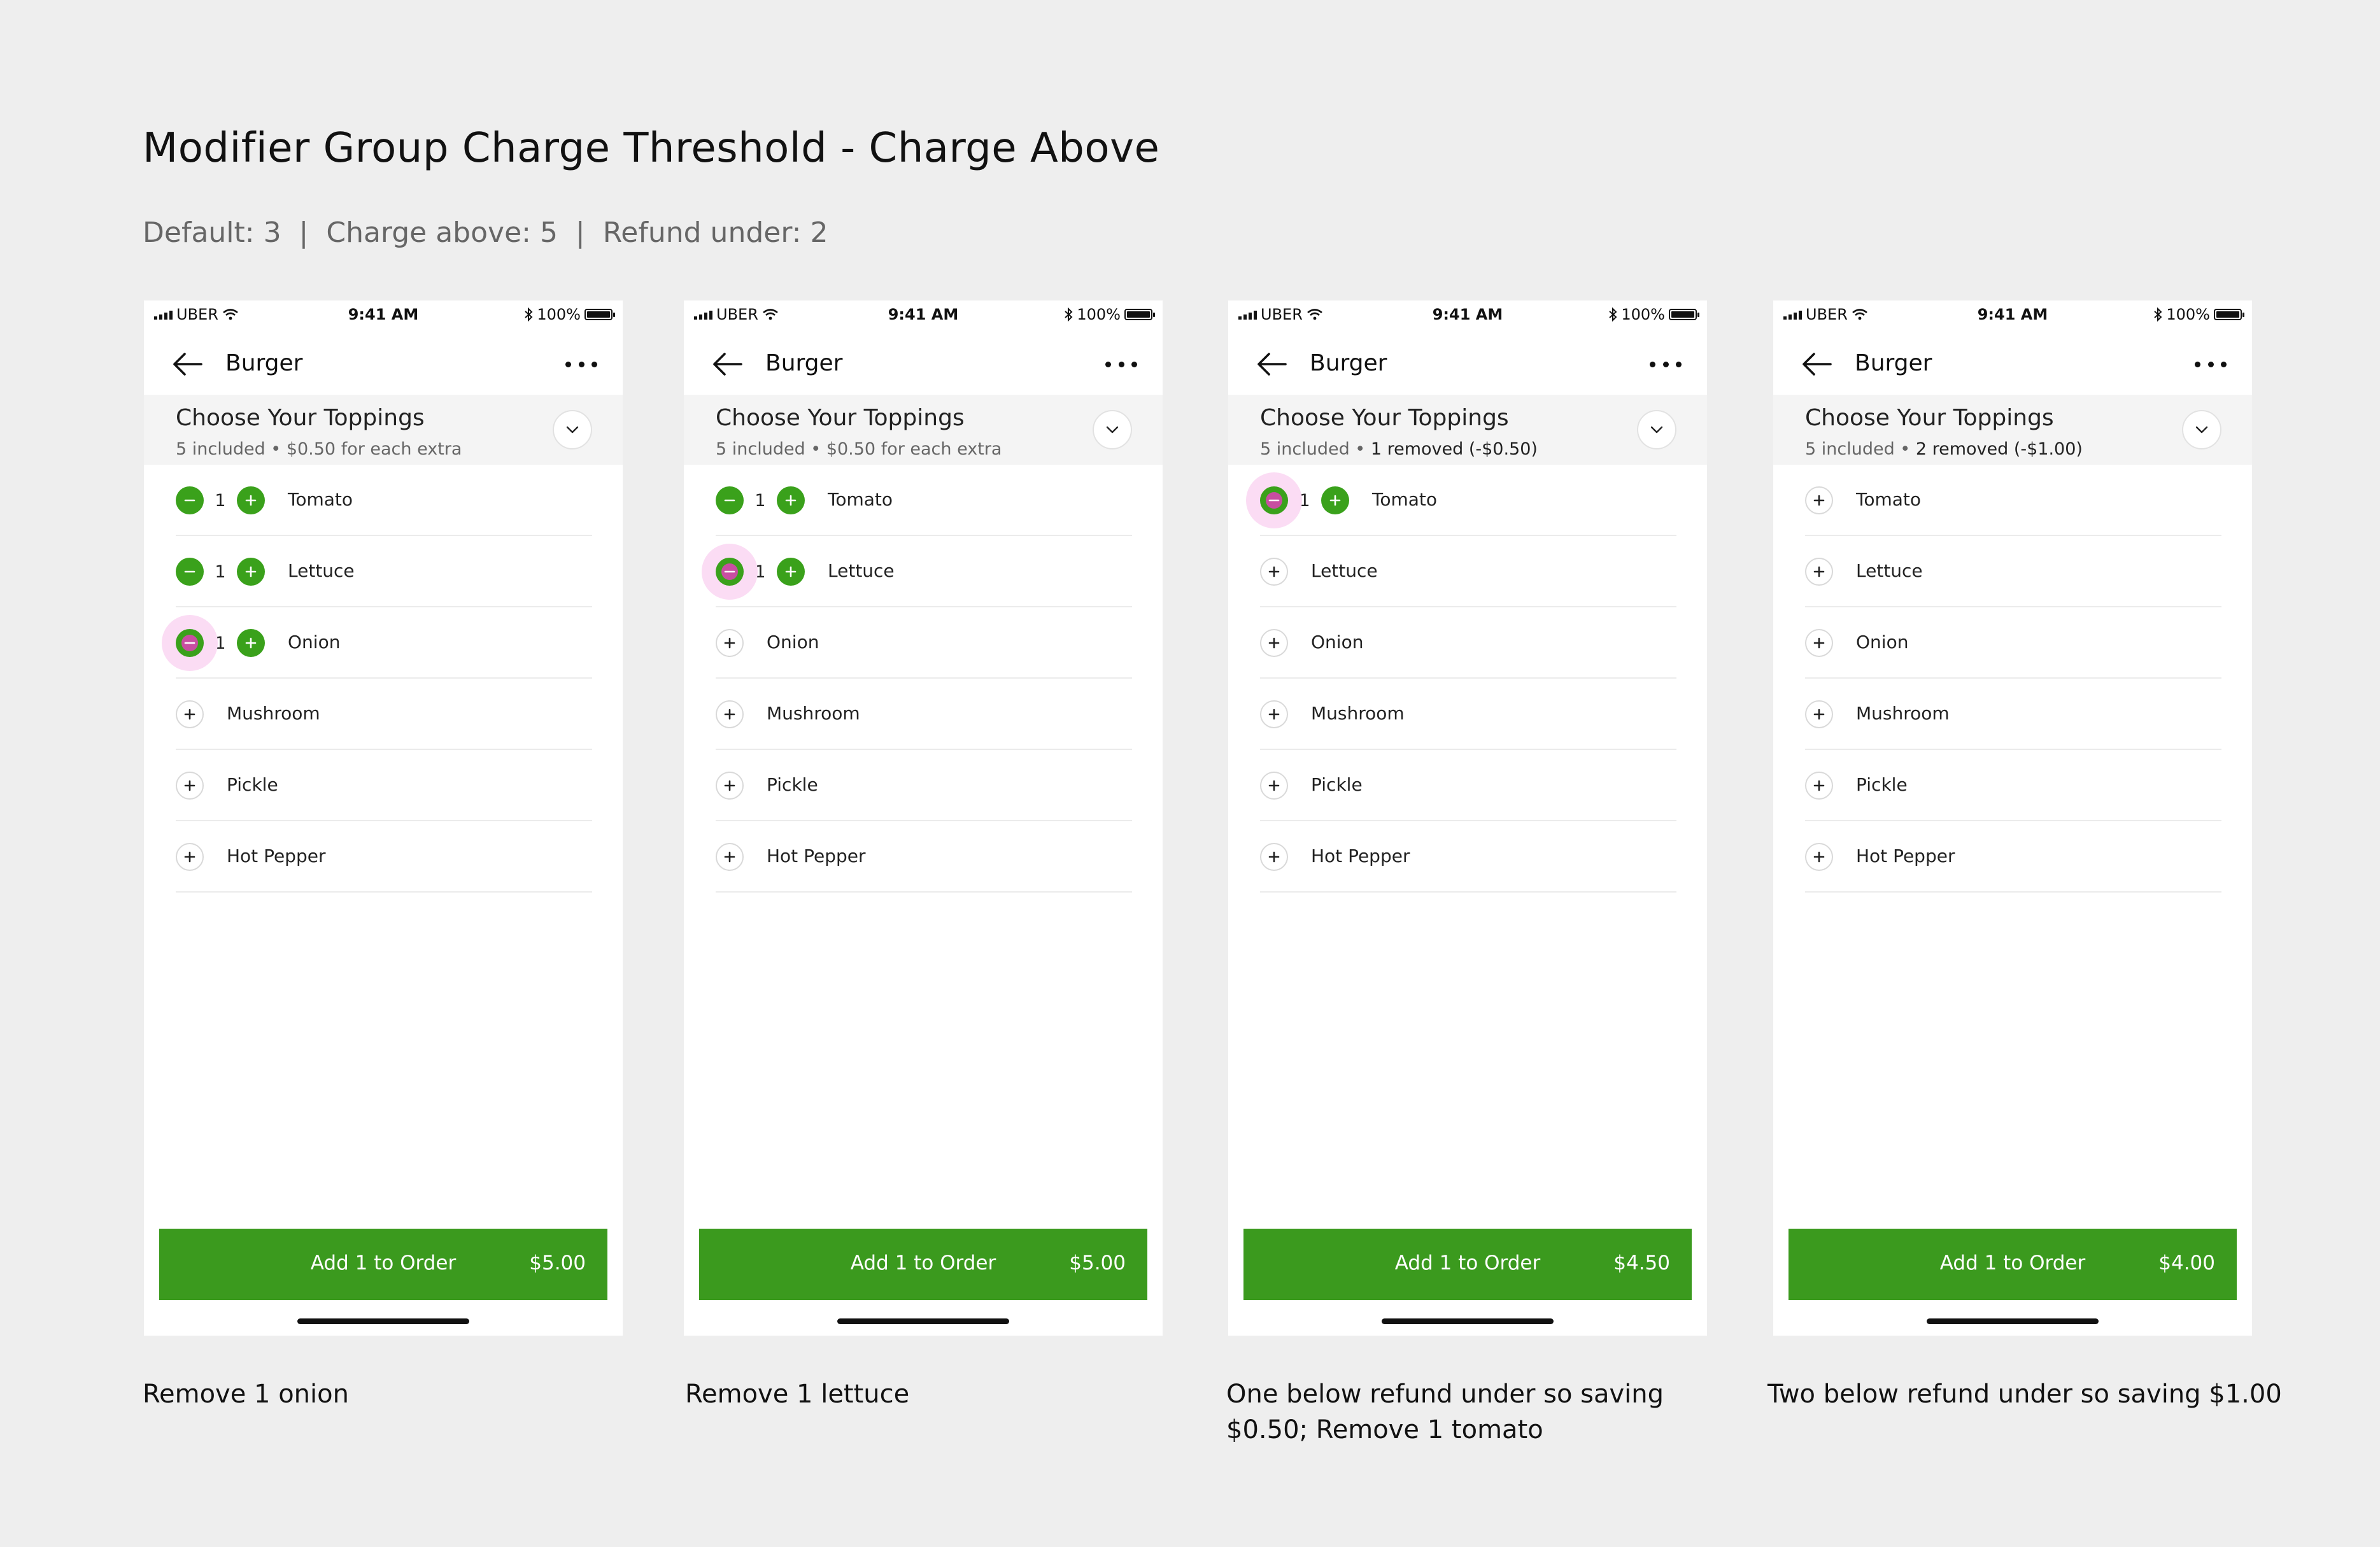 Image resolution: width=2380 pixels, height=1547 pixels. I want to click on nav-title: Burger, so click(264, 363).